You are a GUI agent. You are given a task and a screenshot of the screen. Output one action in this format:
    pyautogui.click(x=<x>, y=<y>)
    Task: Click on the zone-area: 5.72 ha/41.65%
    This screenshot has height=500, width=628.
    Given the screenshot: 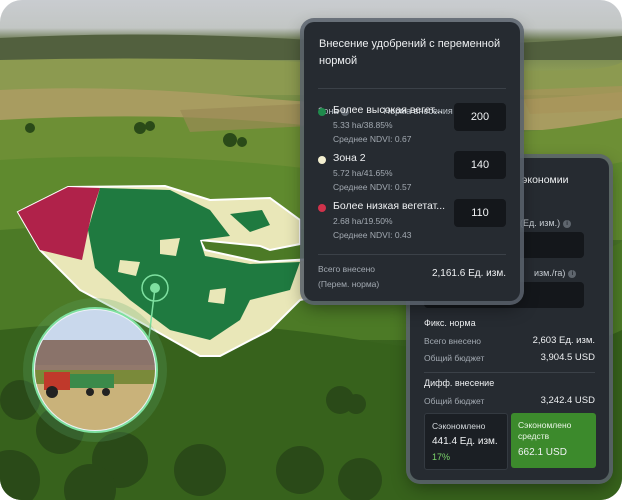 What is the action you would take?
    pyautogui.click(x=363, y=173)
    